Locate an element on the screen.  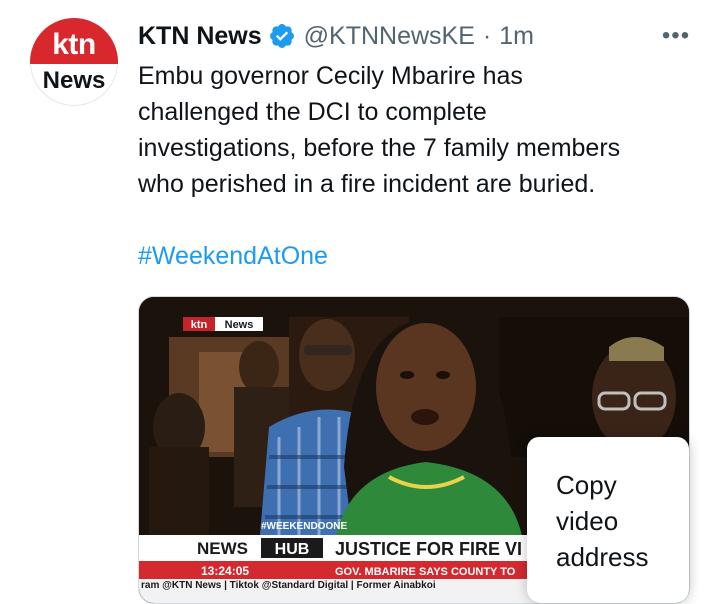
display-name: KTN News is located at coordinates (200, 36).